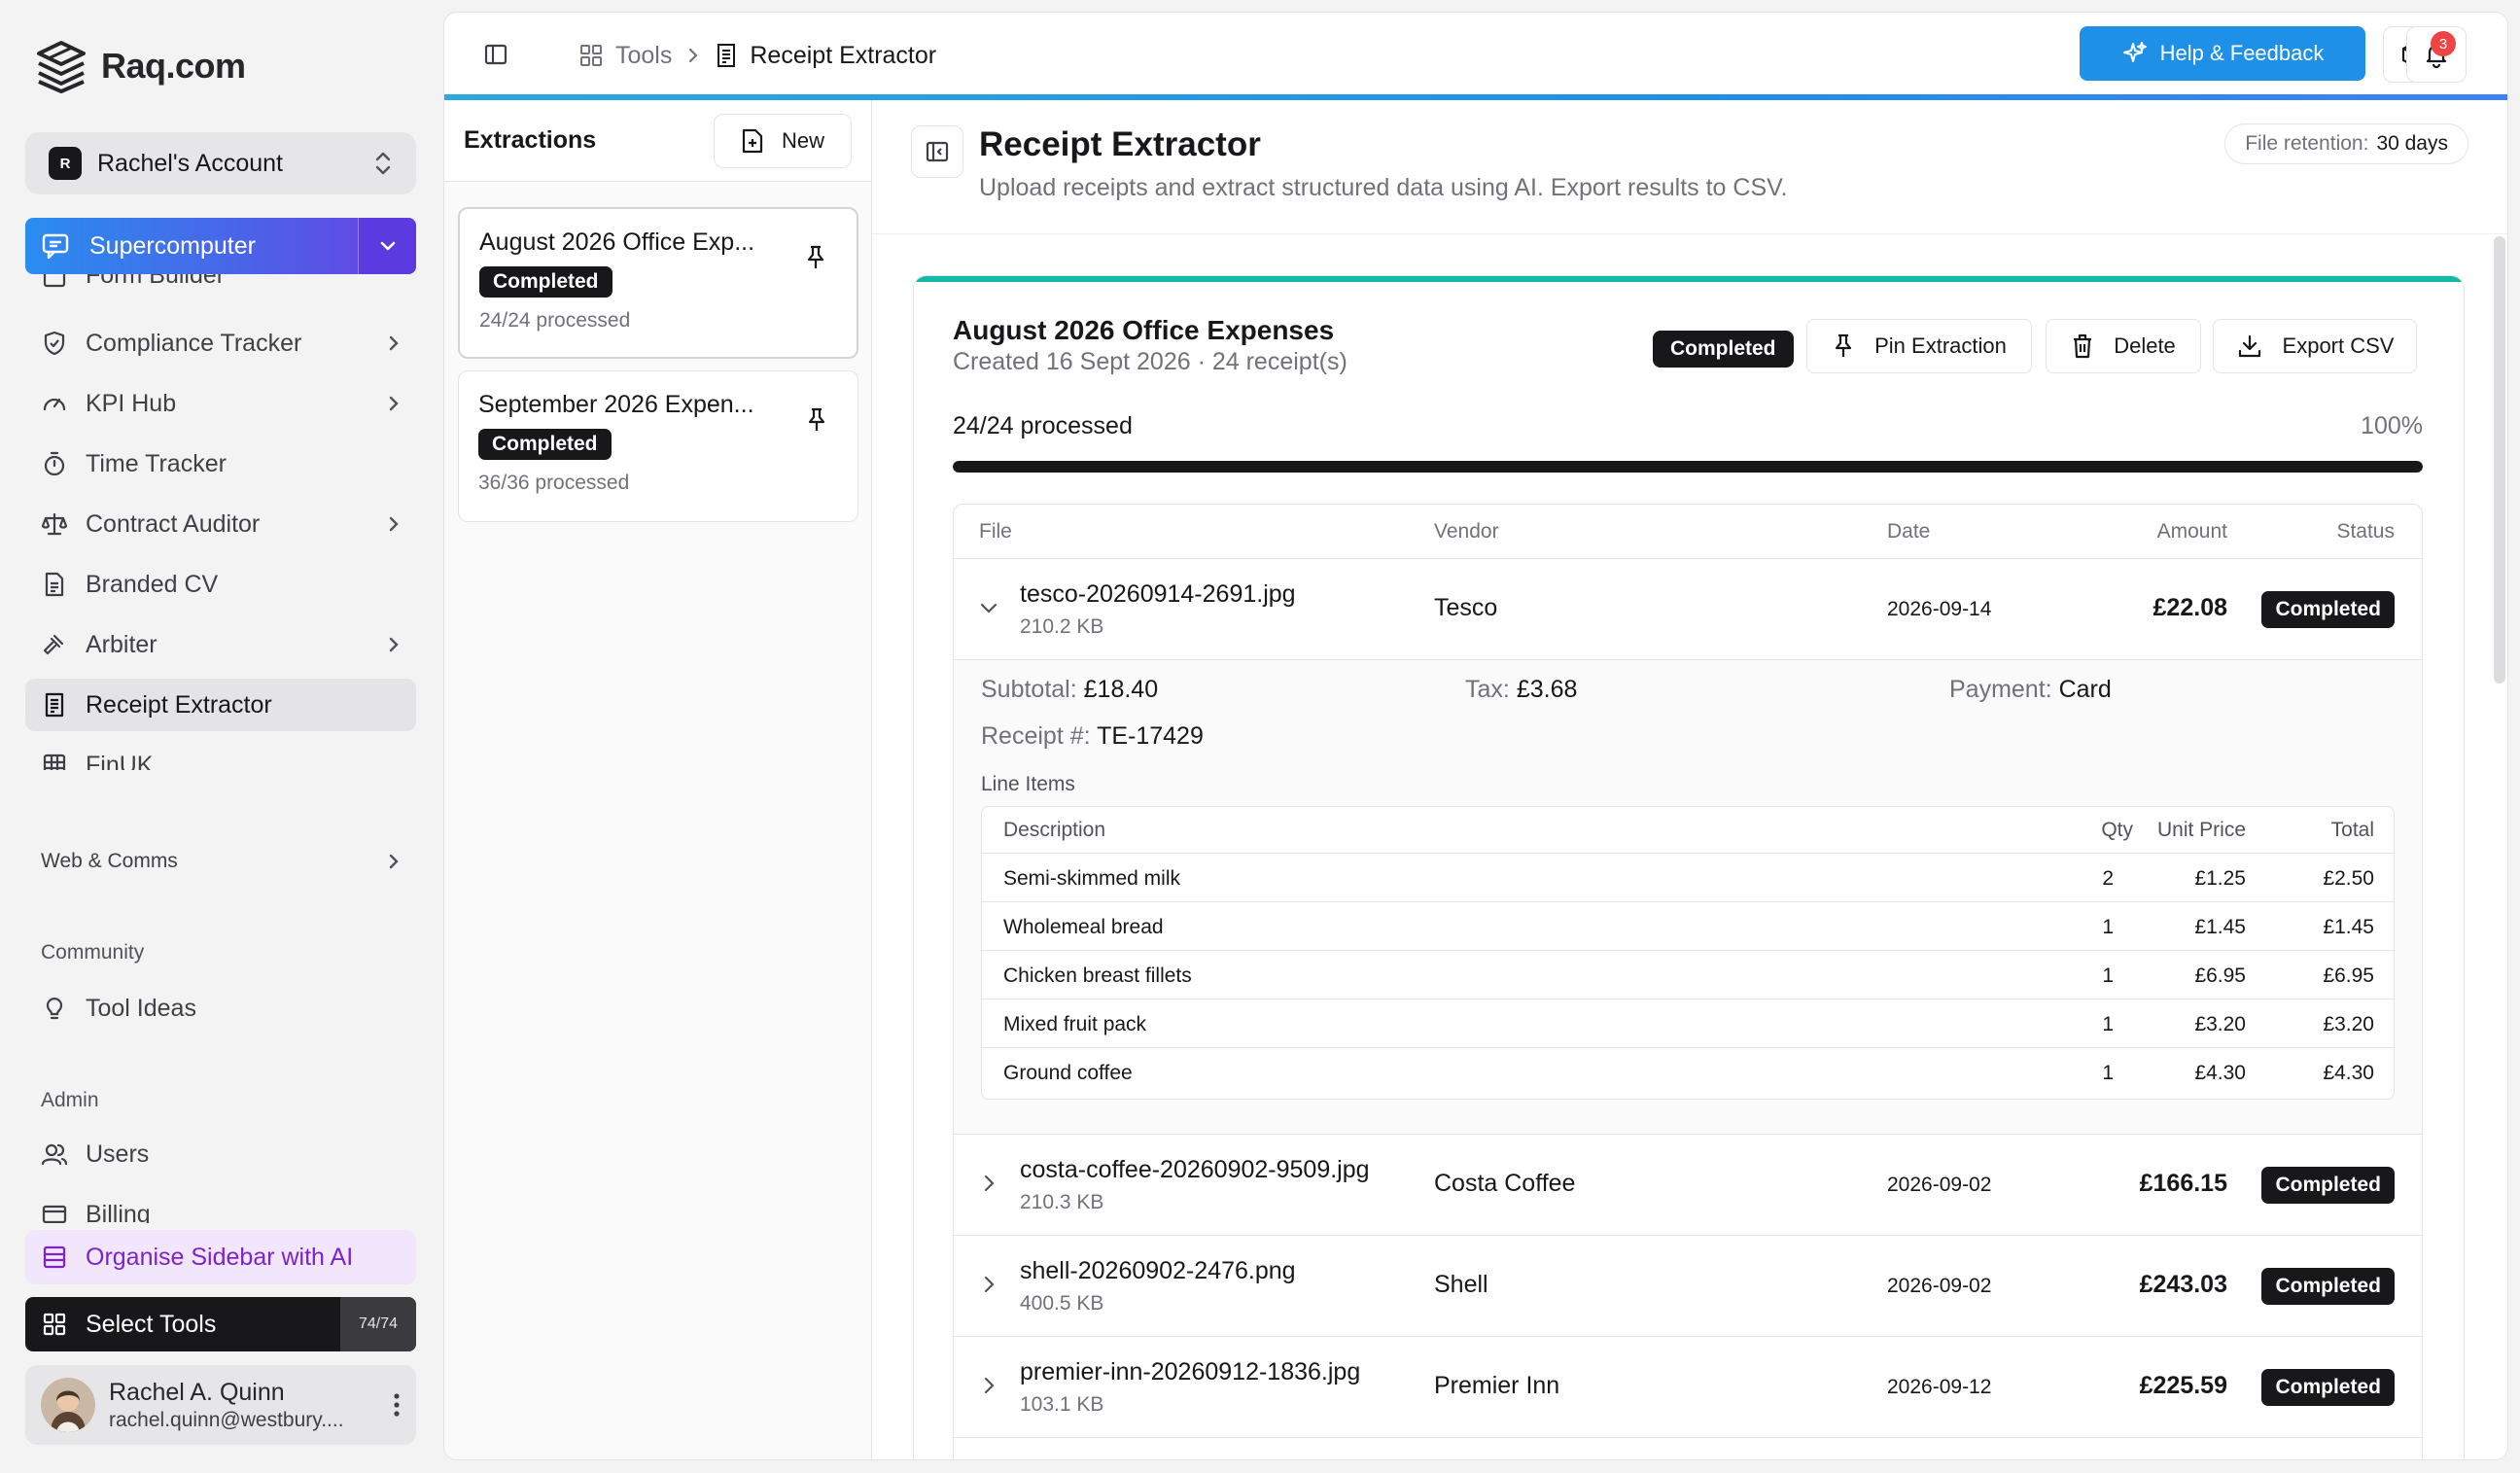 The width and height of the screenshot is (2520, 1473). I want to click on progress-bar-fill, so click(1688, 467).